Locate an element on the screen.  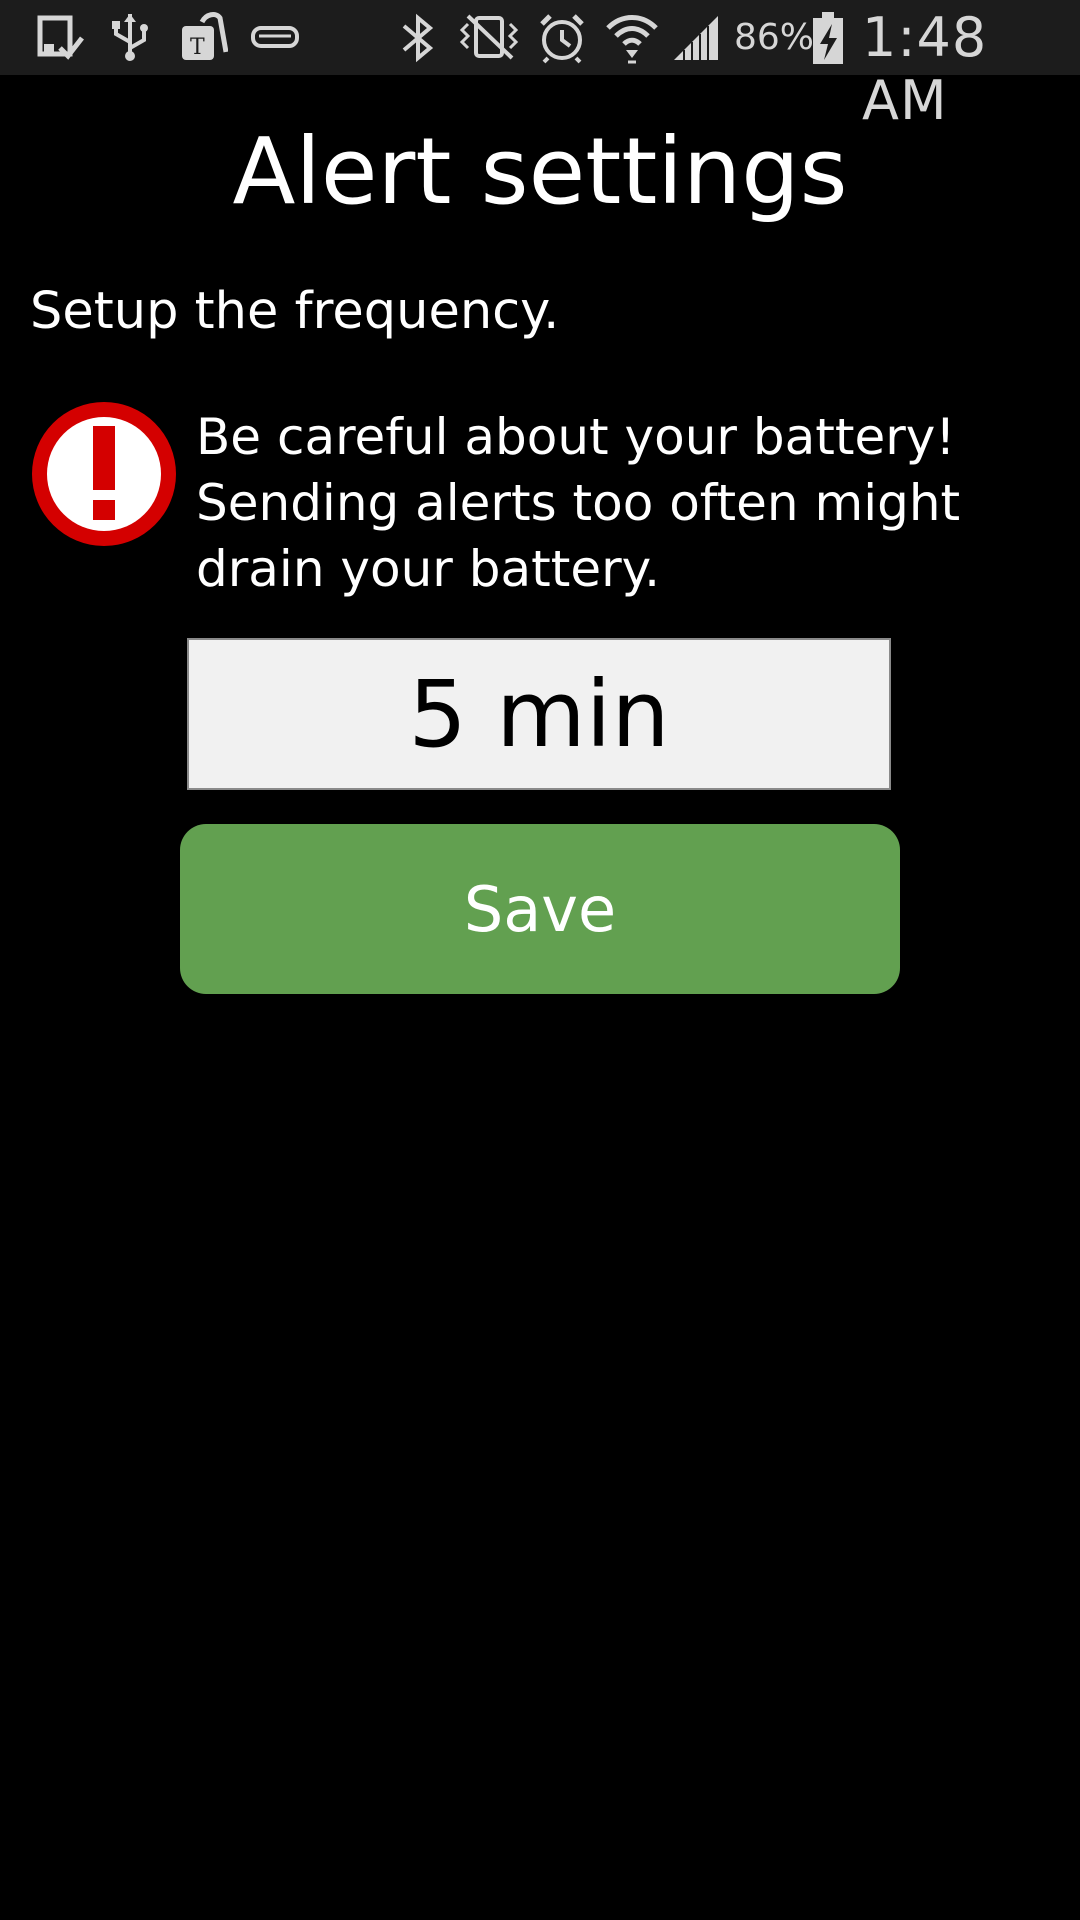
status-clock: 1:48 AM is located at coordinates (925, 69).